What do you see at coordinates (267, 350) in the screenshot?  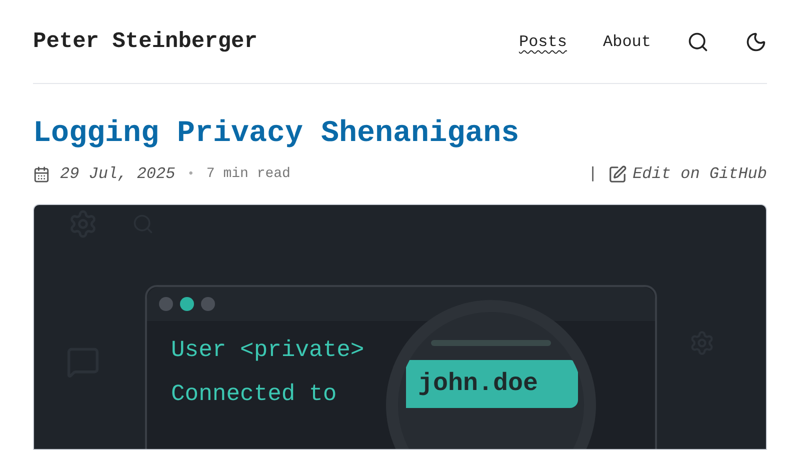 I see `log-line: User <private>` at bounding box center [267, 350].